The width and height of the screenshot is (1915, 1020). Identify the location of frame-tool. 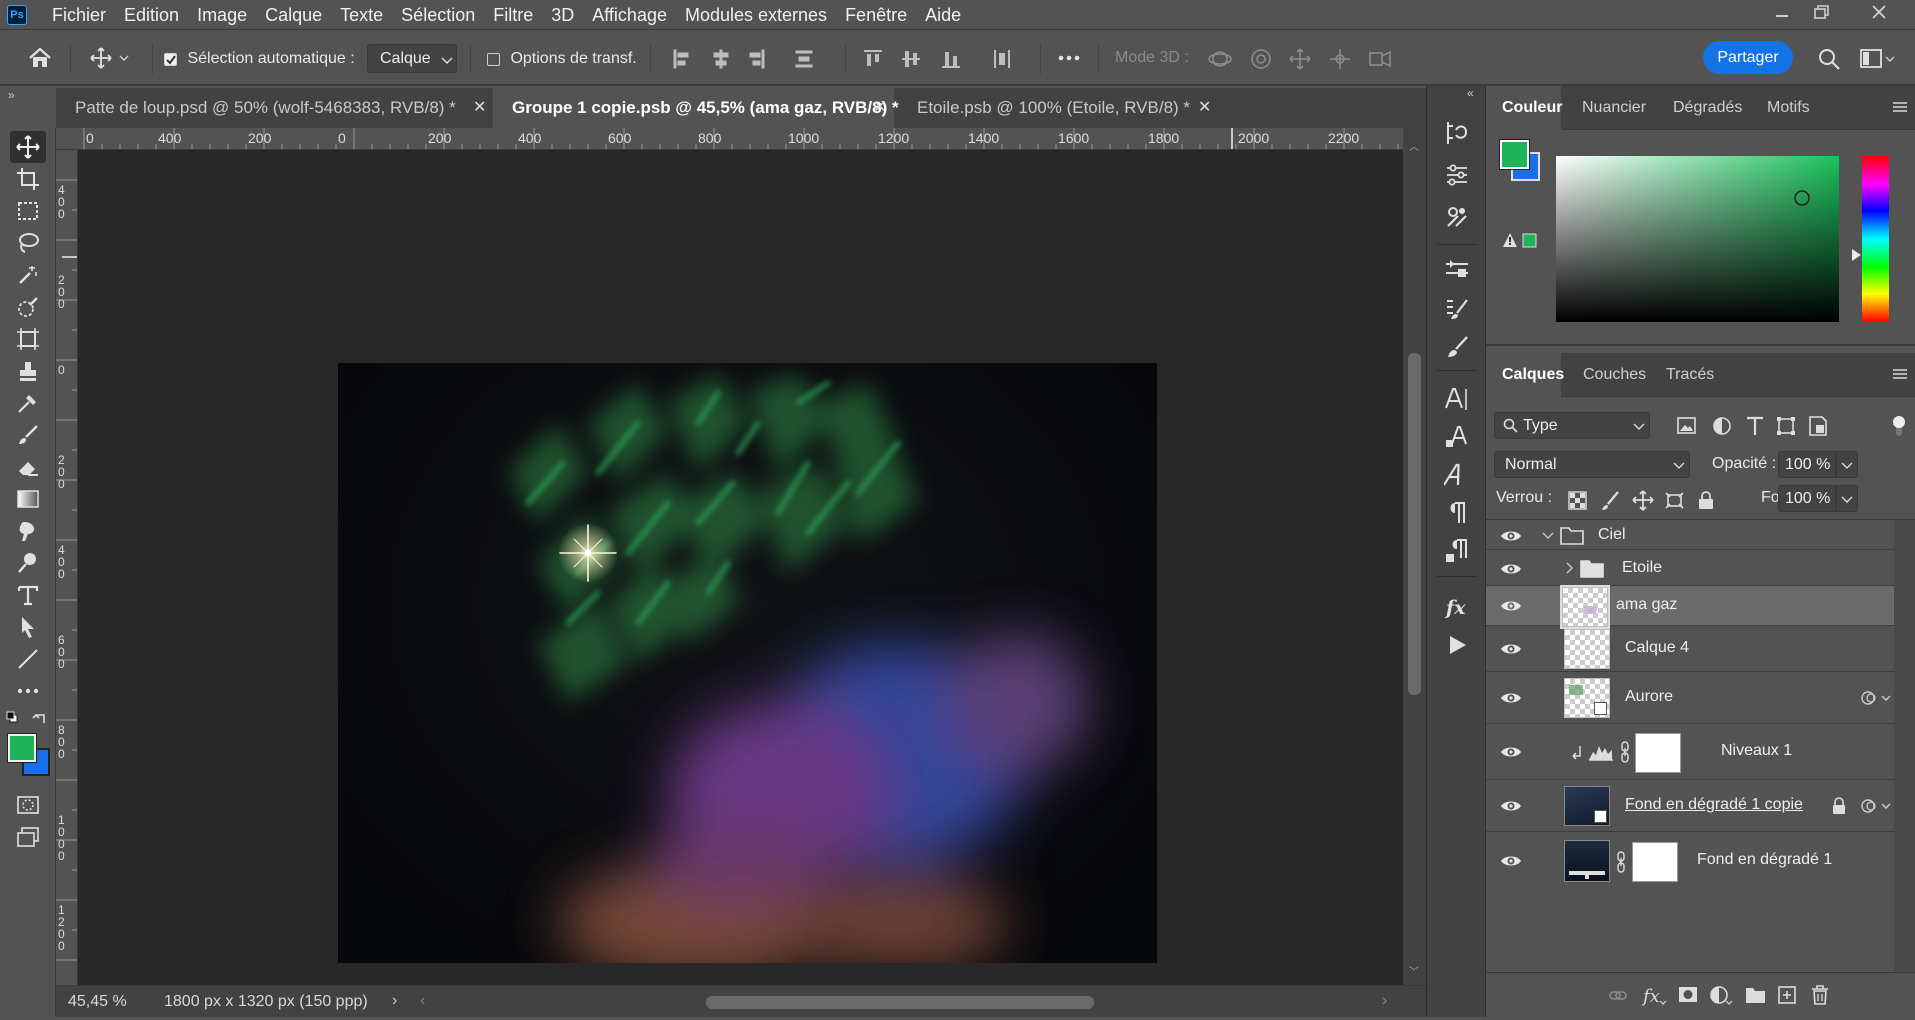
(28, 339).